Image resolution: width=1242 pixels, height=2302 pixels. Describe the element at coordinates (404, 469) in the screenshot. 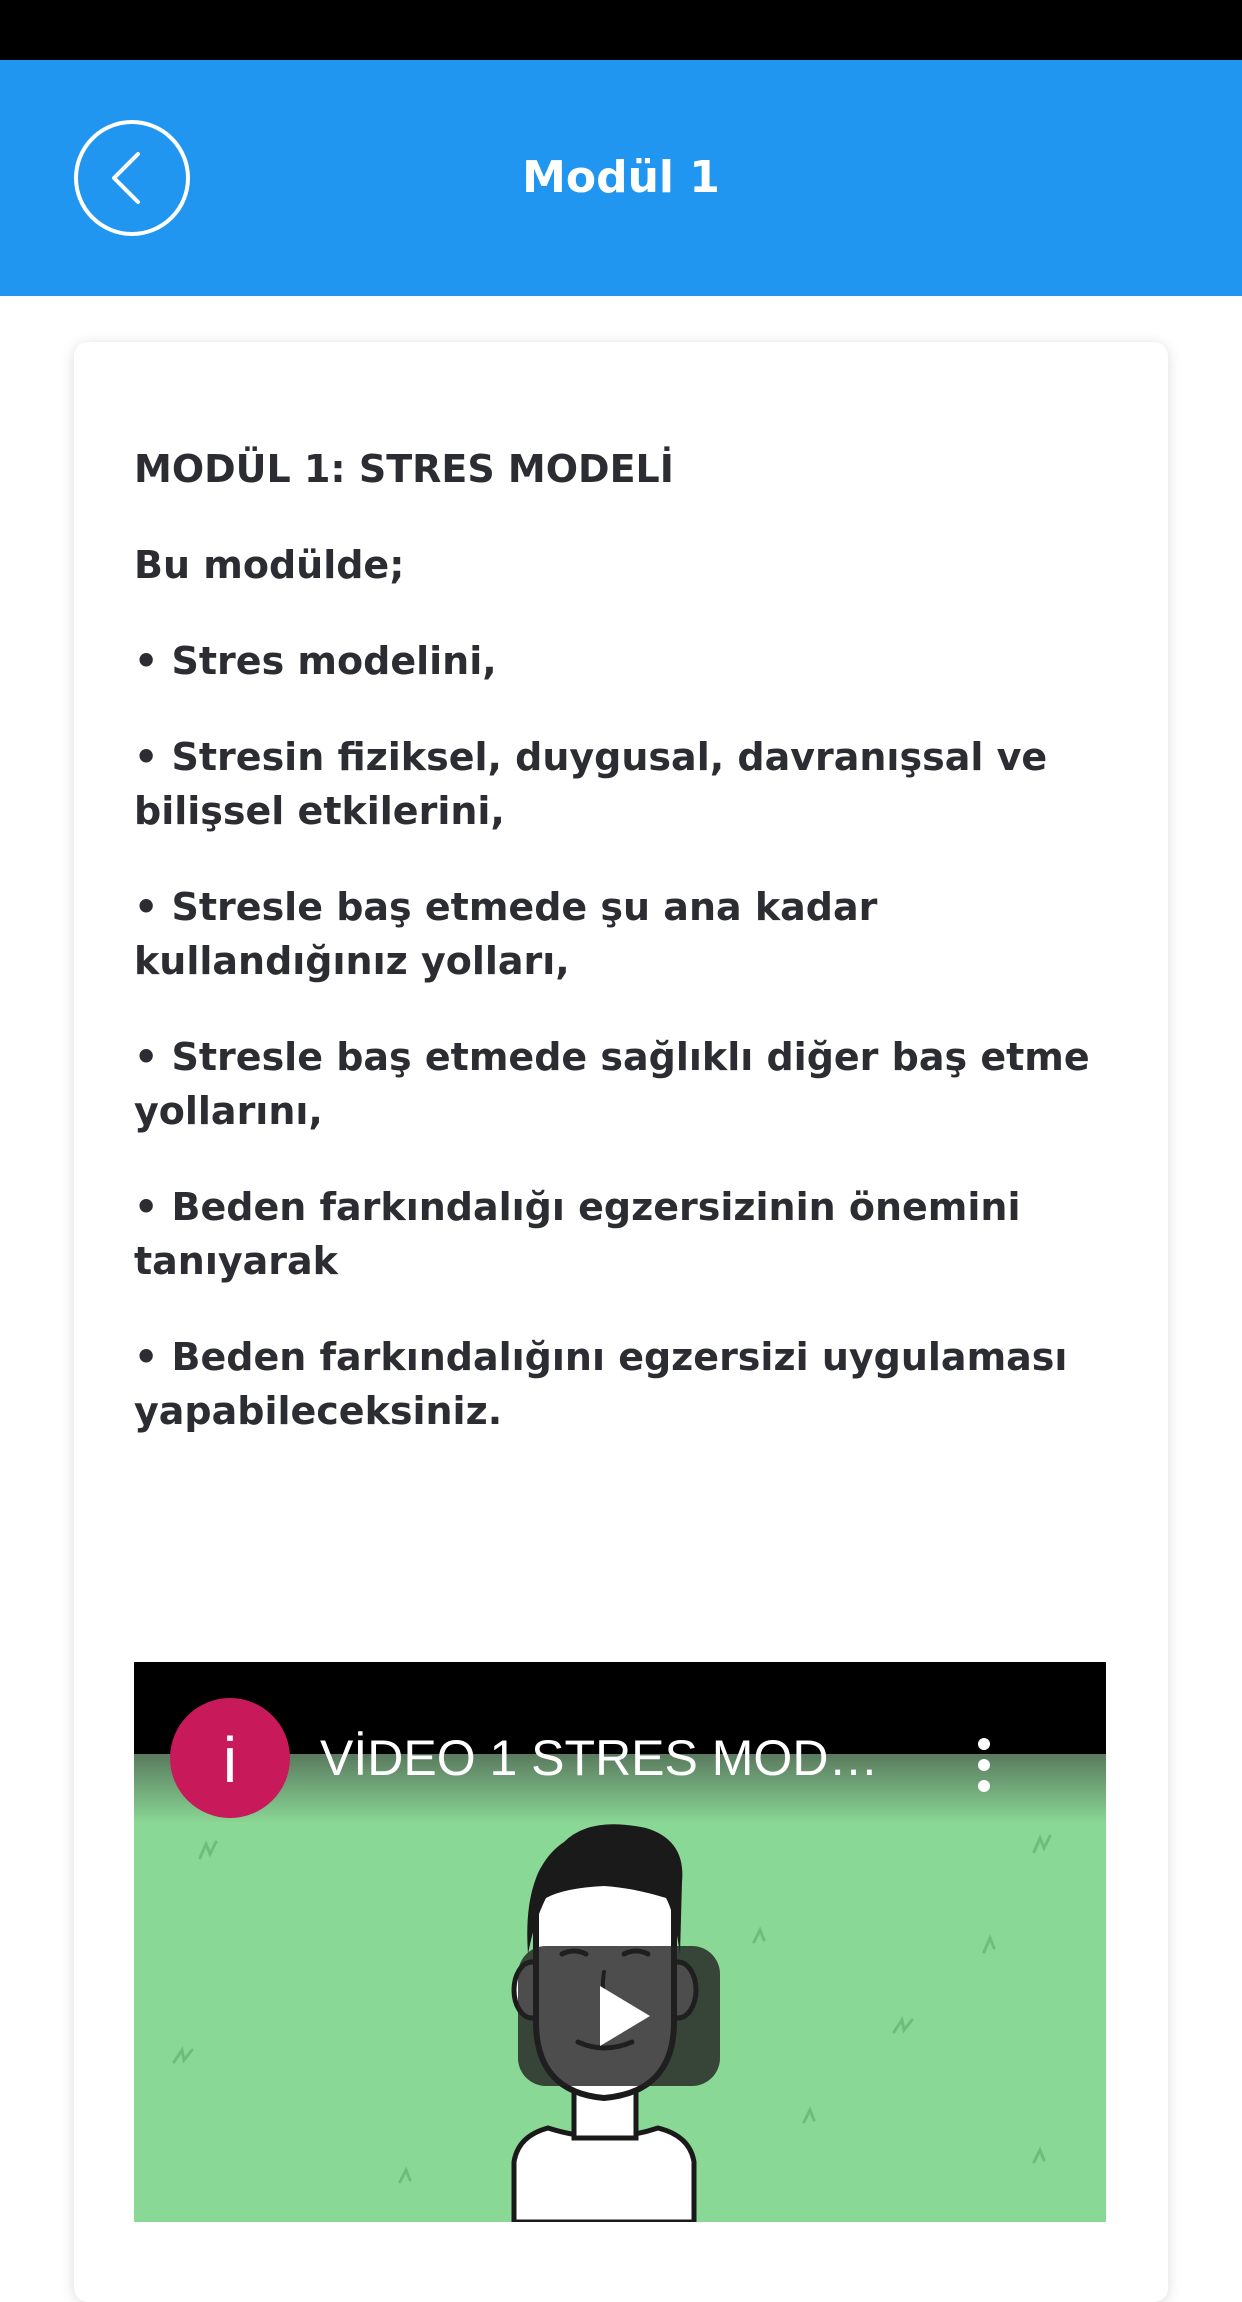

I see `module-heading: MODÜL 1: STRES MODELİ` at that location.